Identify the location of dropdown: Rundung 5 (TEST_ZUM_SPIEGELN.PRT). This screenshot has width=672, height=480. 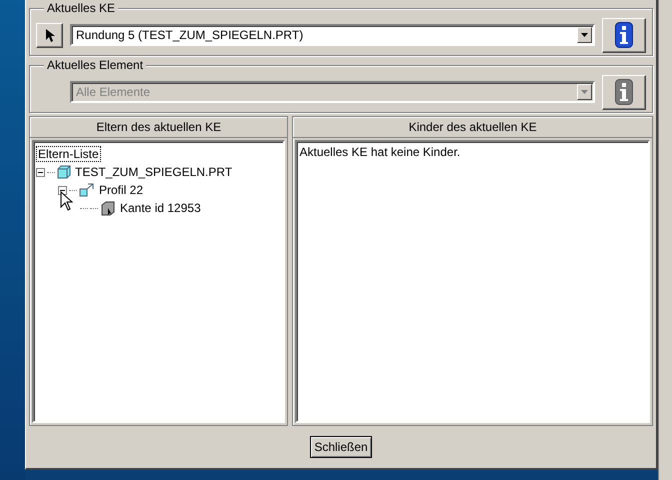
(332, 35).